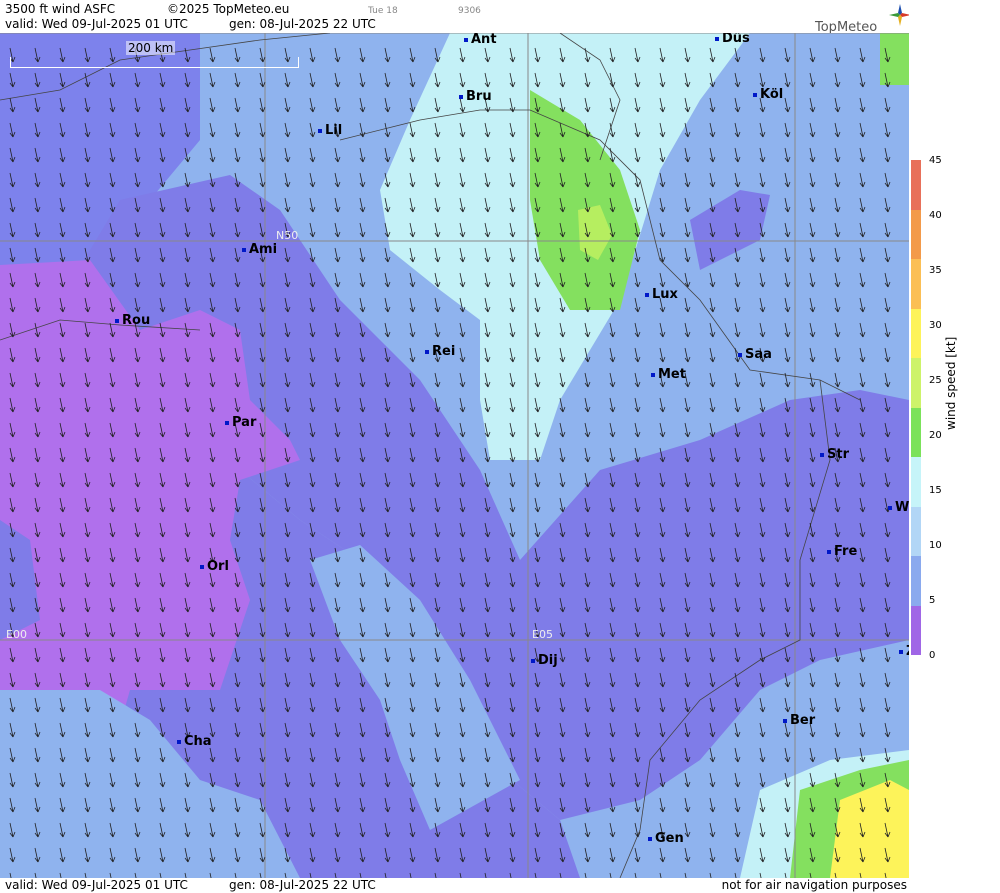  What do you see at coordinates (672, 374) in the screenshot?
I see `city-label: Met` at bounding box center [672, 374].